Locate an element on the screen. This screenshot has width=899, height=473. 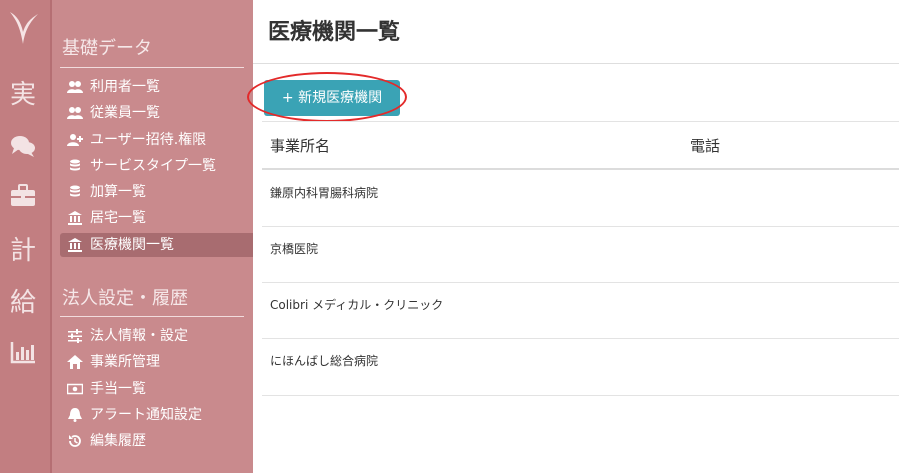
section-title-corporate-settings: 法人設定・履歴 is located at coordinates (125, 298).